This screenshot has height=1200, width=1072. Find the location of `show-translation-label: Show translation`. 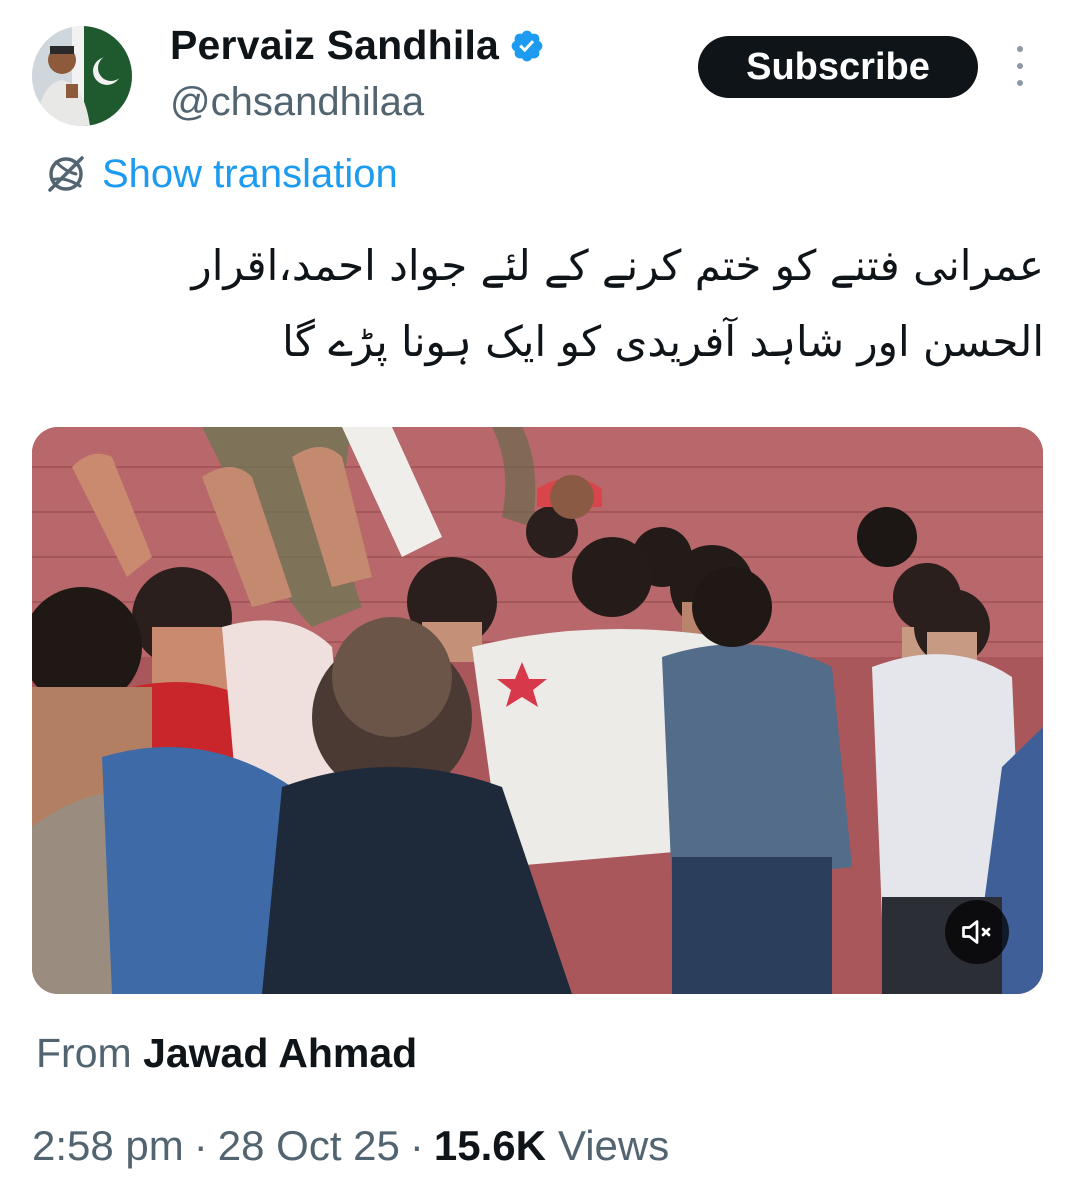

show-translation-label: Show translation is located at coordinates (250, 174).